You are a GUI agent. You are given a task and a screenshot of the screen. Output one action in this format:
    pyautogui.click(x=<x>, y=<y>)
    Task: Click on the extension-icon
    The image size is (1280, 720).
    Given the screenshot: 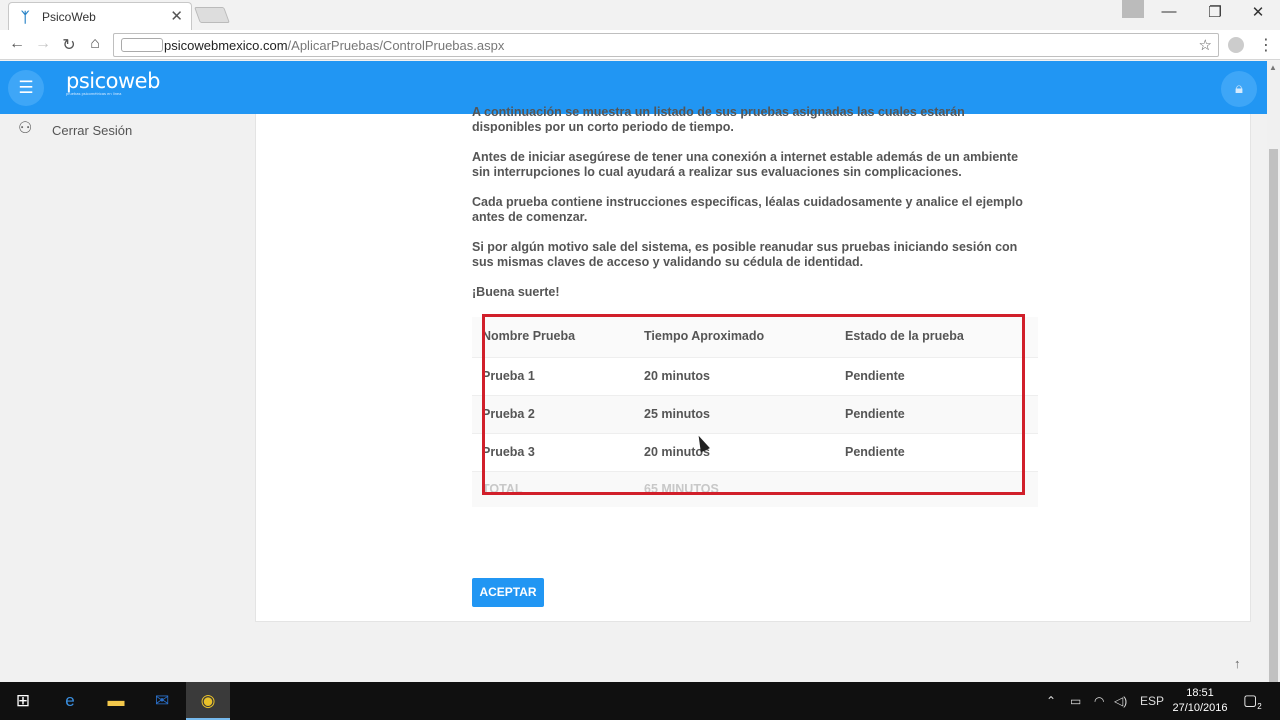 What is the action you would take?
    pyautogui.click(x=1236, y=45)
    